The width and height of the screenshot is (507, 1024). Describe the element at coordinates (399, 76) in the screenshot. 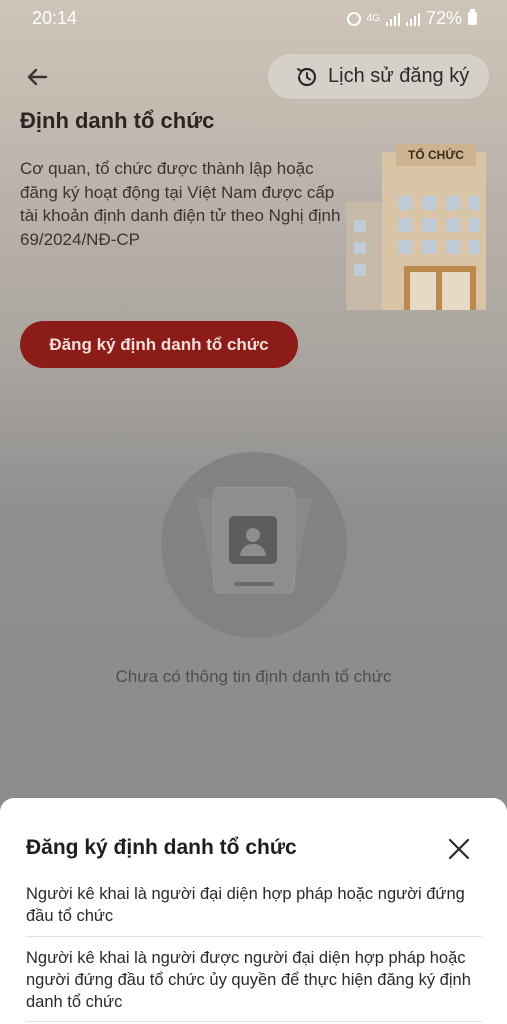

I see `history-label: Lịch sử đăng ký` at that location.